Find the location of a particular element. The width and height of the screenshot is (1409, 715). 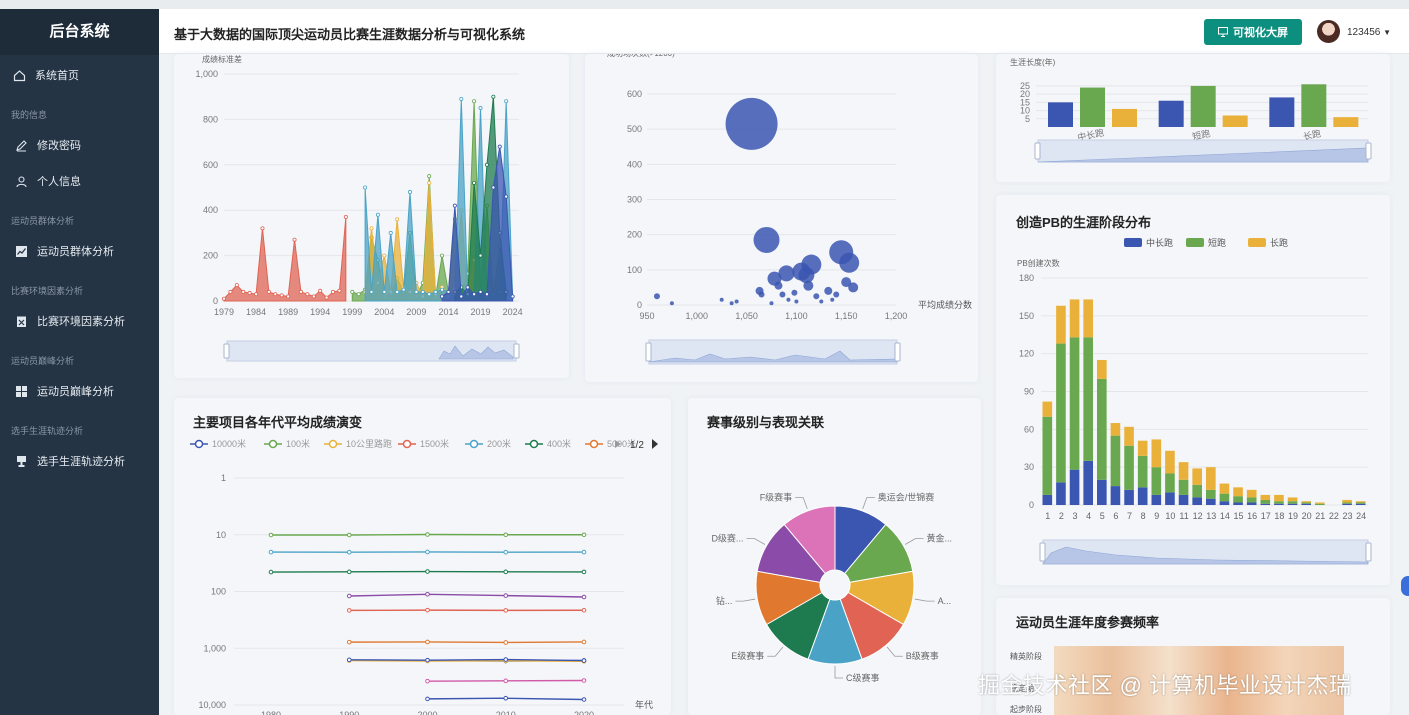

username: 123456 ▼ is located at coordinates (1369, 32).